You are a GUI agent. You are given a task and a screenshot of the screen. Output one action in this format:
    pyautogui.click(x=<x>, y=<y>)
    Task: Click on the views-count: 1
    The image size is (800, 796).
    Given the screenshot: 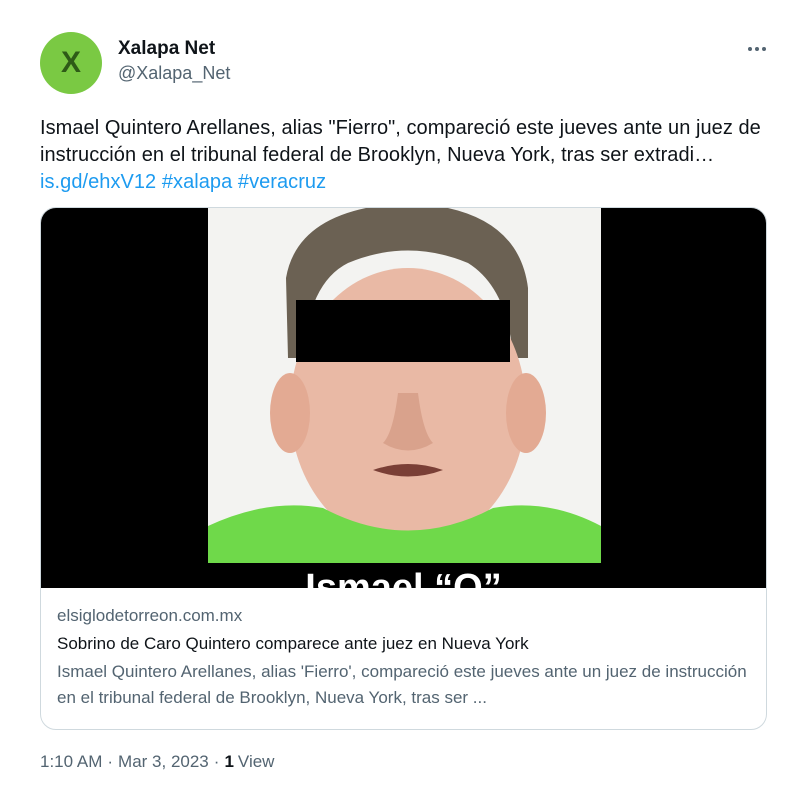 What is the action you would take?
    pyautogui.click(x=229, y=761)
    